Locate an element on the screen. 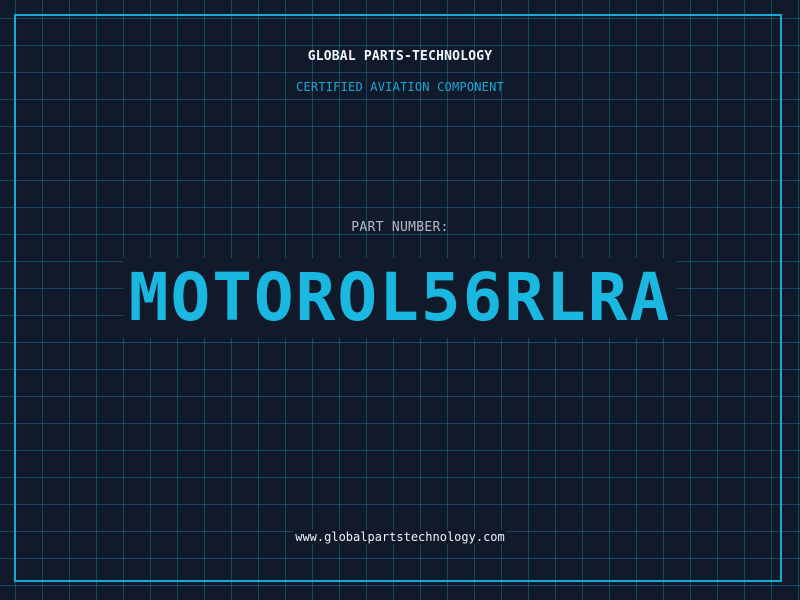 The image size is (800, 600). certification-subtitle: CERTIFIED AVIATION COMPONENT is located at coordinates (400, 87).